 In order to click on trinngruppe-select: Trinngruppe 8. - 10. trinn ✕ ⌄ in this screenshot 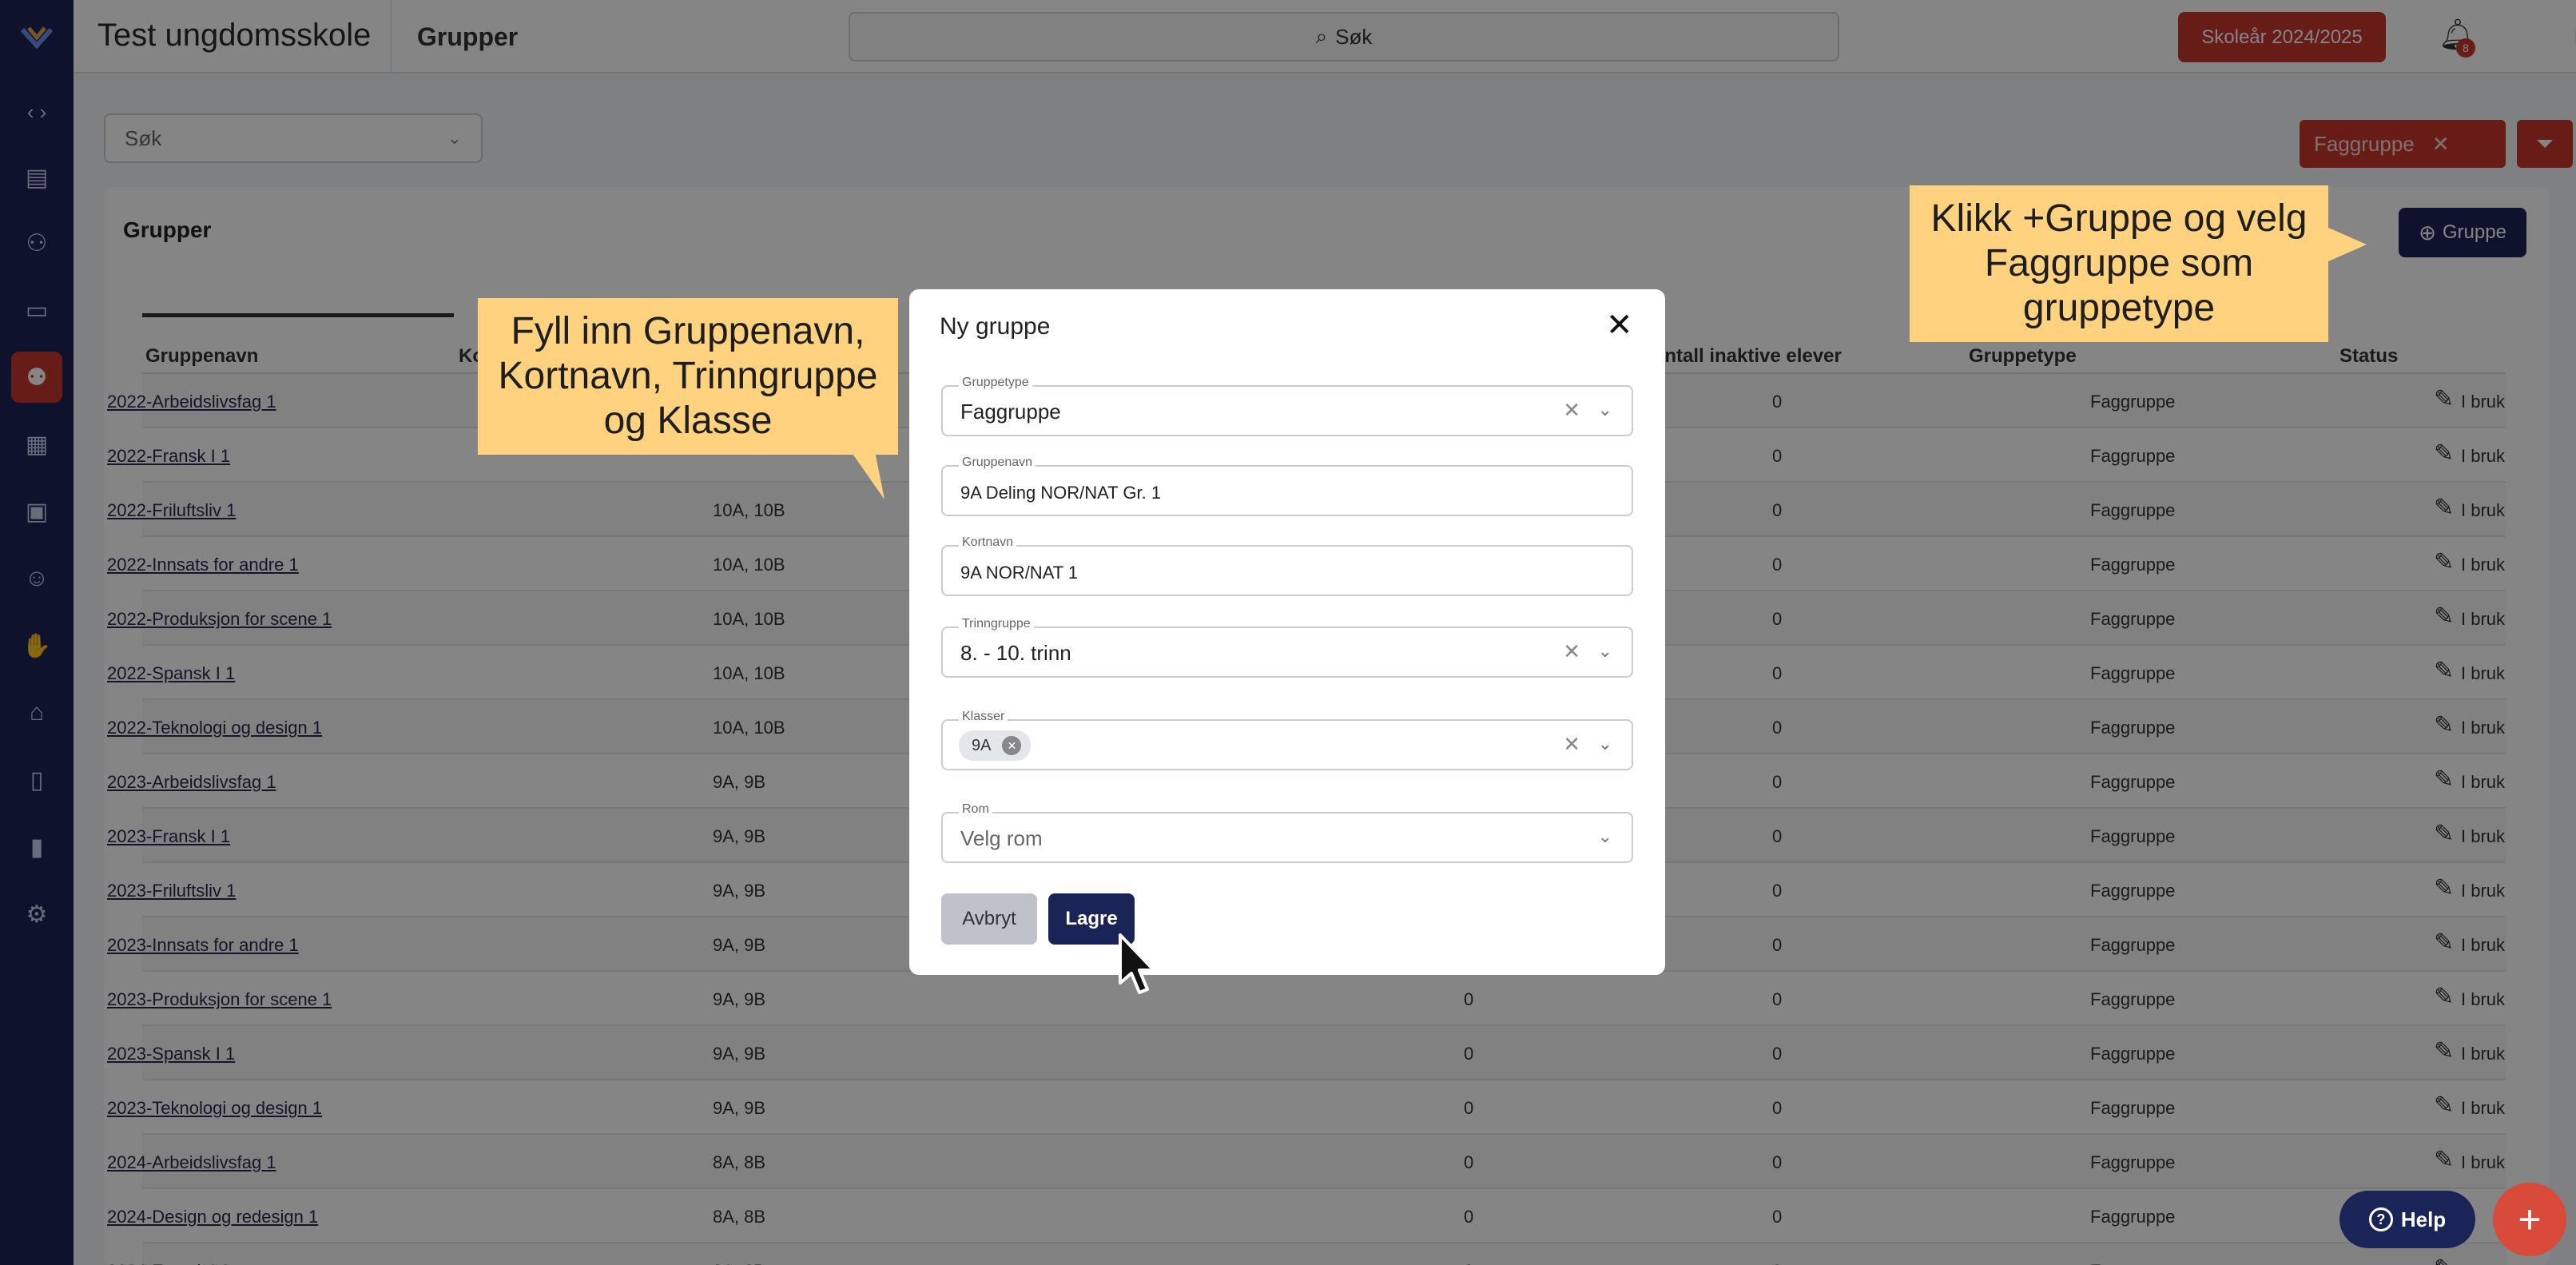, I will do `click(1287, 647)`.